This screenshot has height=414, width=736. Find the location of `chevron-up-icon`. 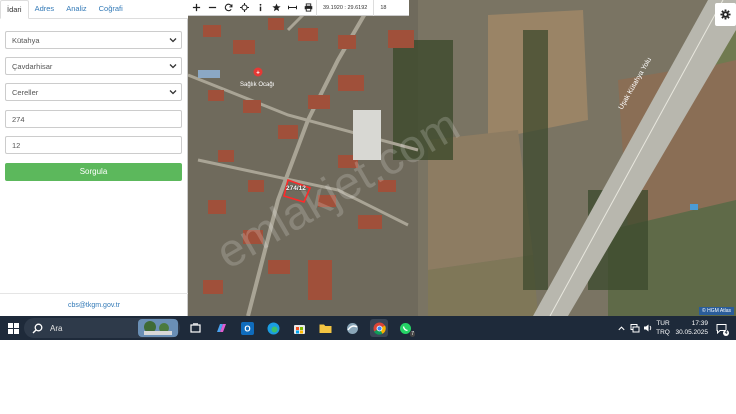

chevron-up-icon is located at coordinates (621, 327).